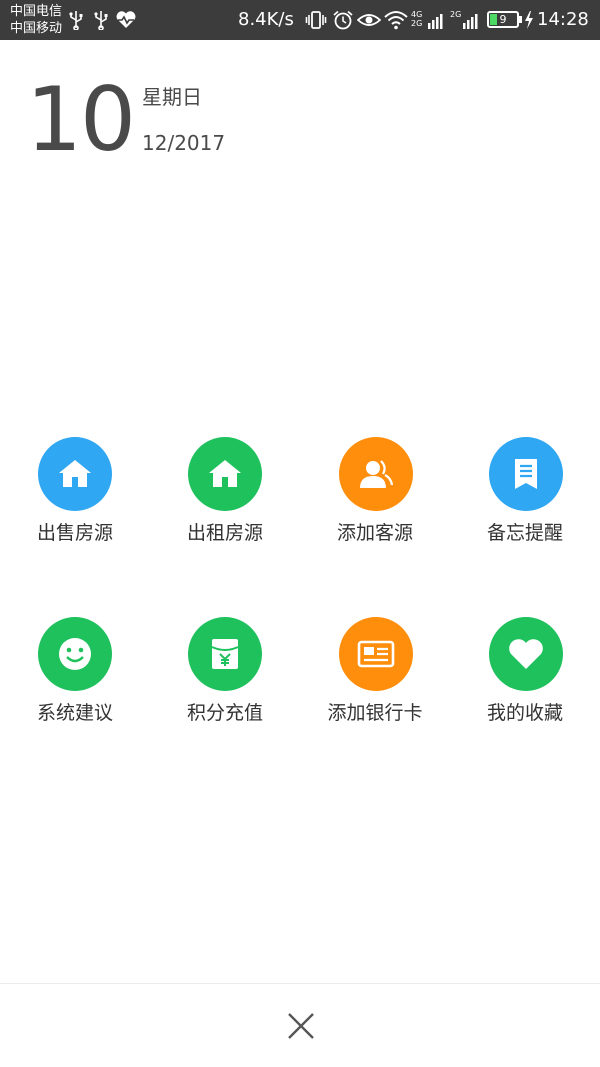 The height and width of the screenshot is (1067, 600). I want to click on bank-card-icon, so click(376, 654).